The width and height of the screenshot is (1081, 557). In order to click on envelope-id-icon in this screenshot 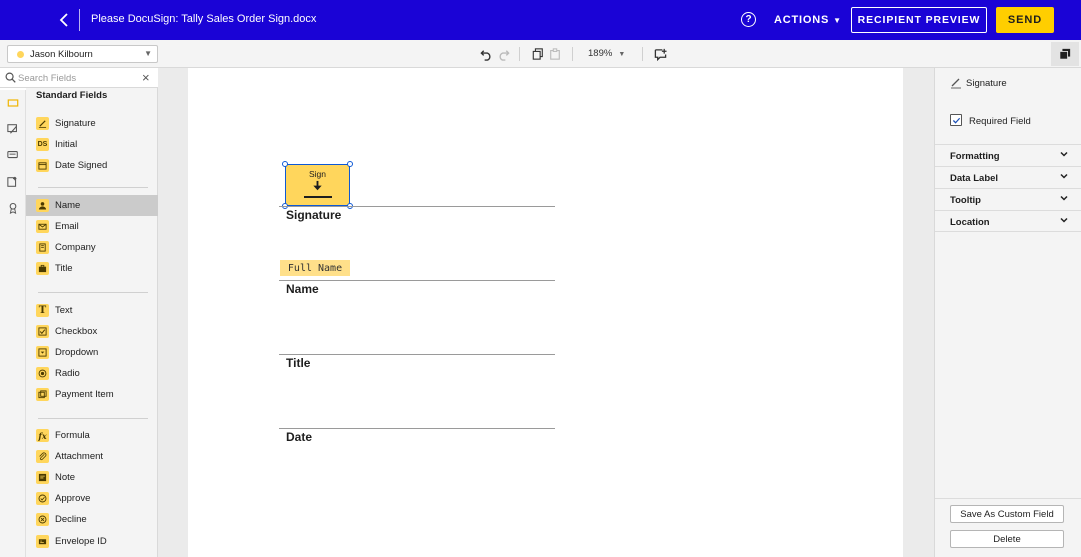, I will do `click(42, 541)`.